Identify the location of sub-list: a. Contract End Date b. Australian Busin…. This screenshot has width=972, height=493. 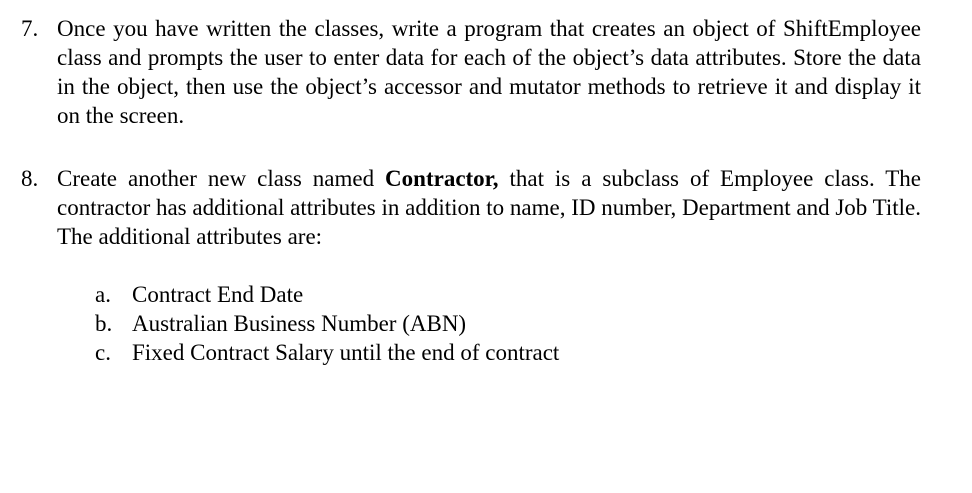
(445, 323).